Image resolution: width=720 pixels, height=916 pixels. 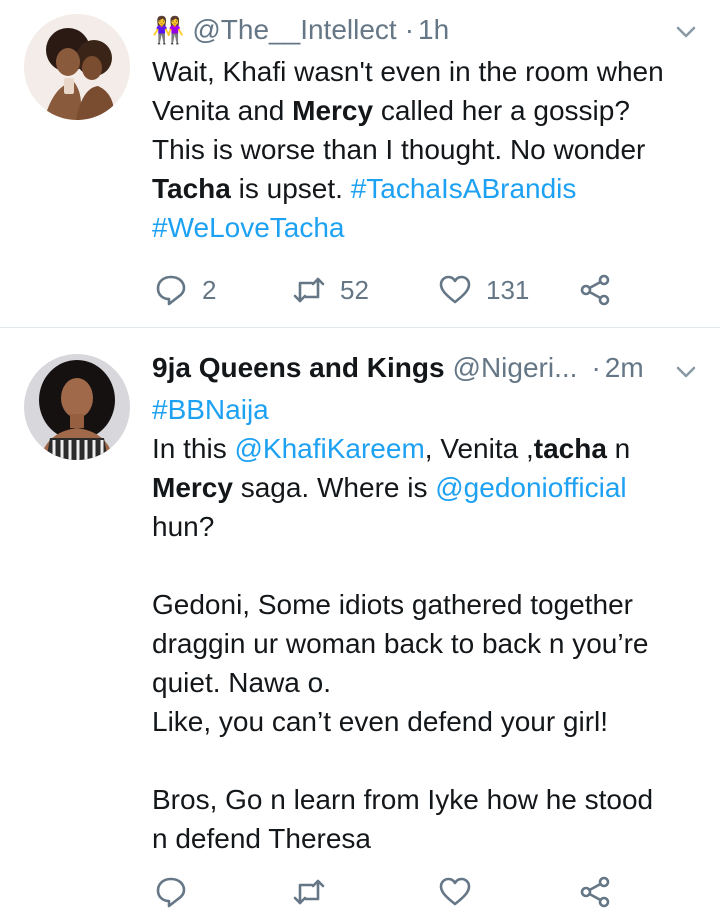 What do you see at coordinates (209, 289) in the screenshot?
I see `reply-count: 2` at bounding box center [209, 289].